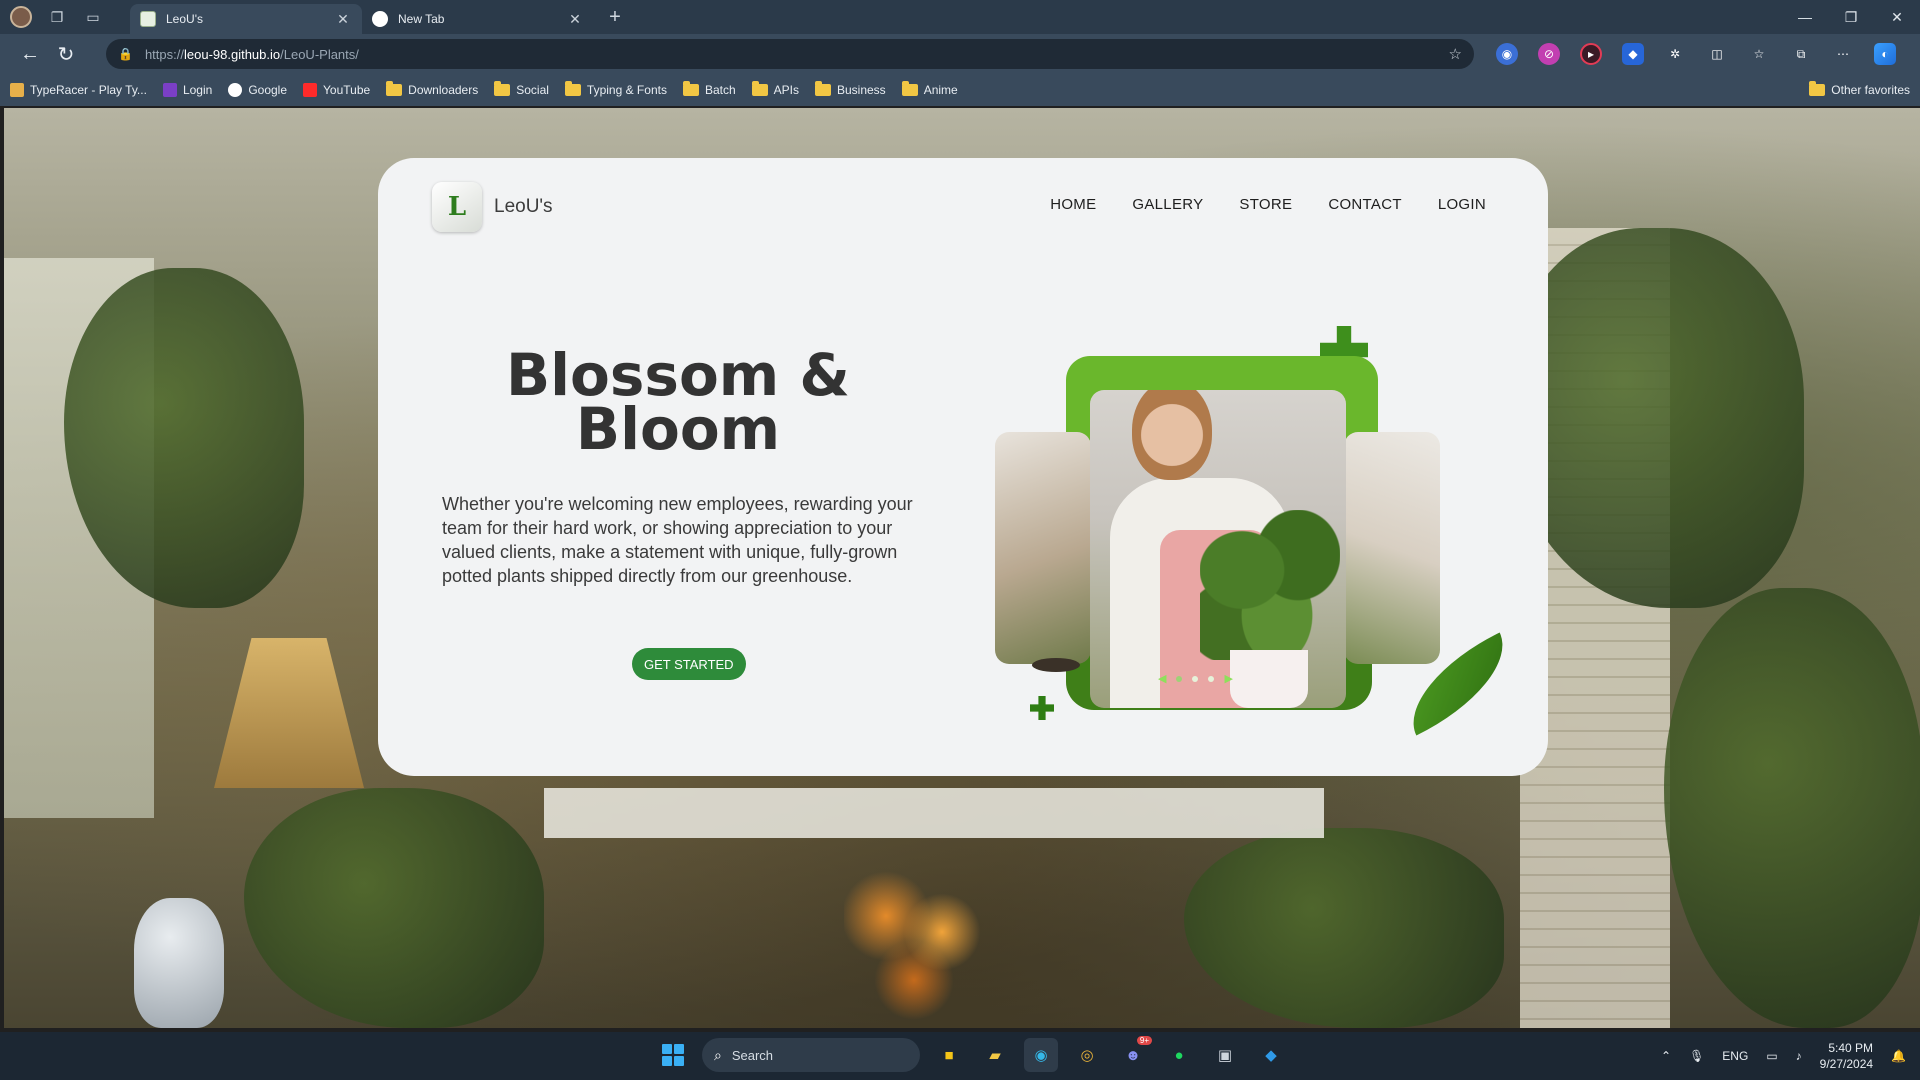 Image resolution: width=1920 pixels, height=1080 pixels. Describe the element at coordinates (1162, 678) in the screenshot. I see `slider-prev-icon: ◀` at that location.